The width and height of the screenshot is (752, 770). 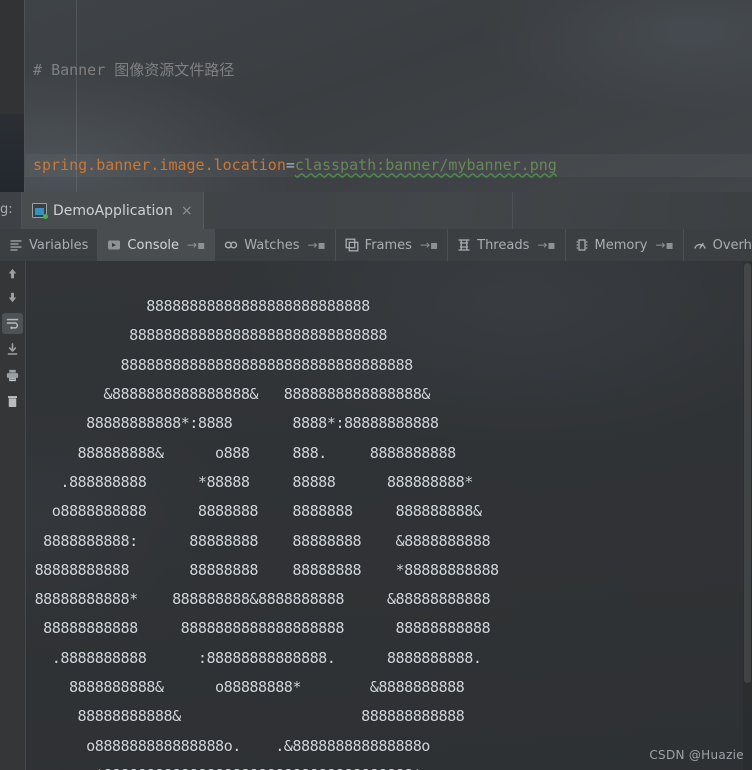 I want to click on banner-line: 888888888& o888 888. 8888888888, so click(x=241, y=452).